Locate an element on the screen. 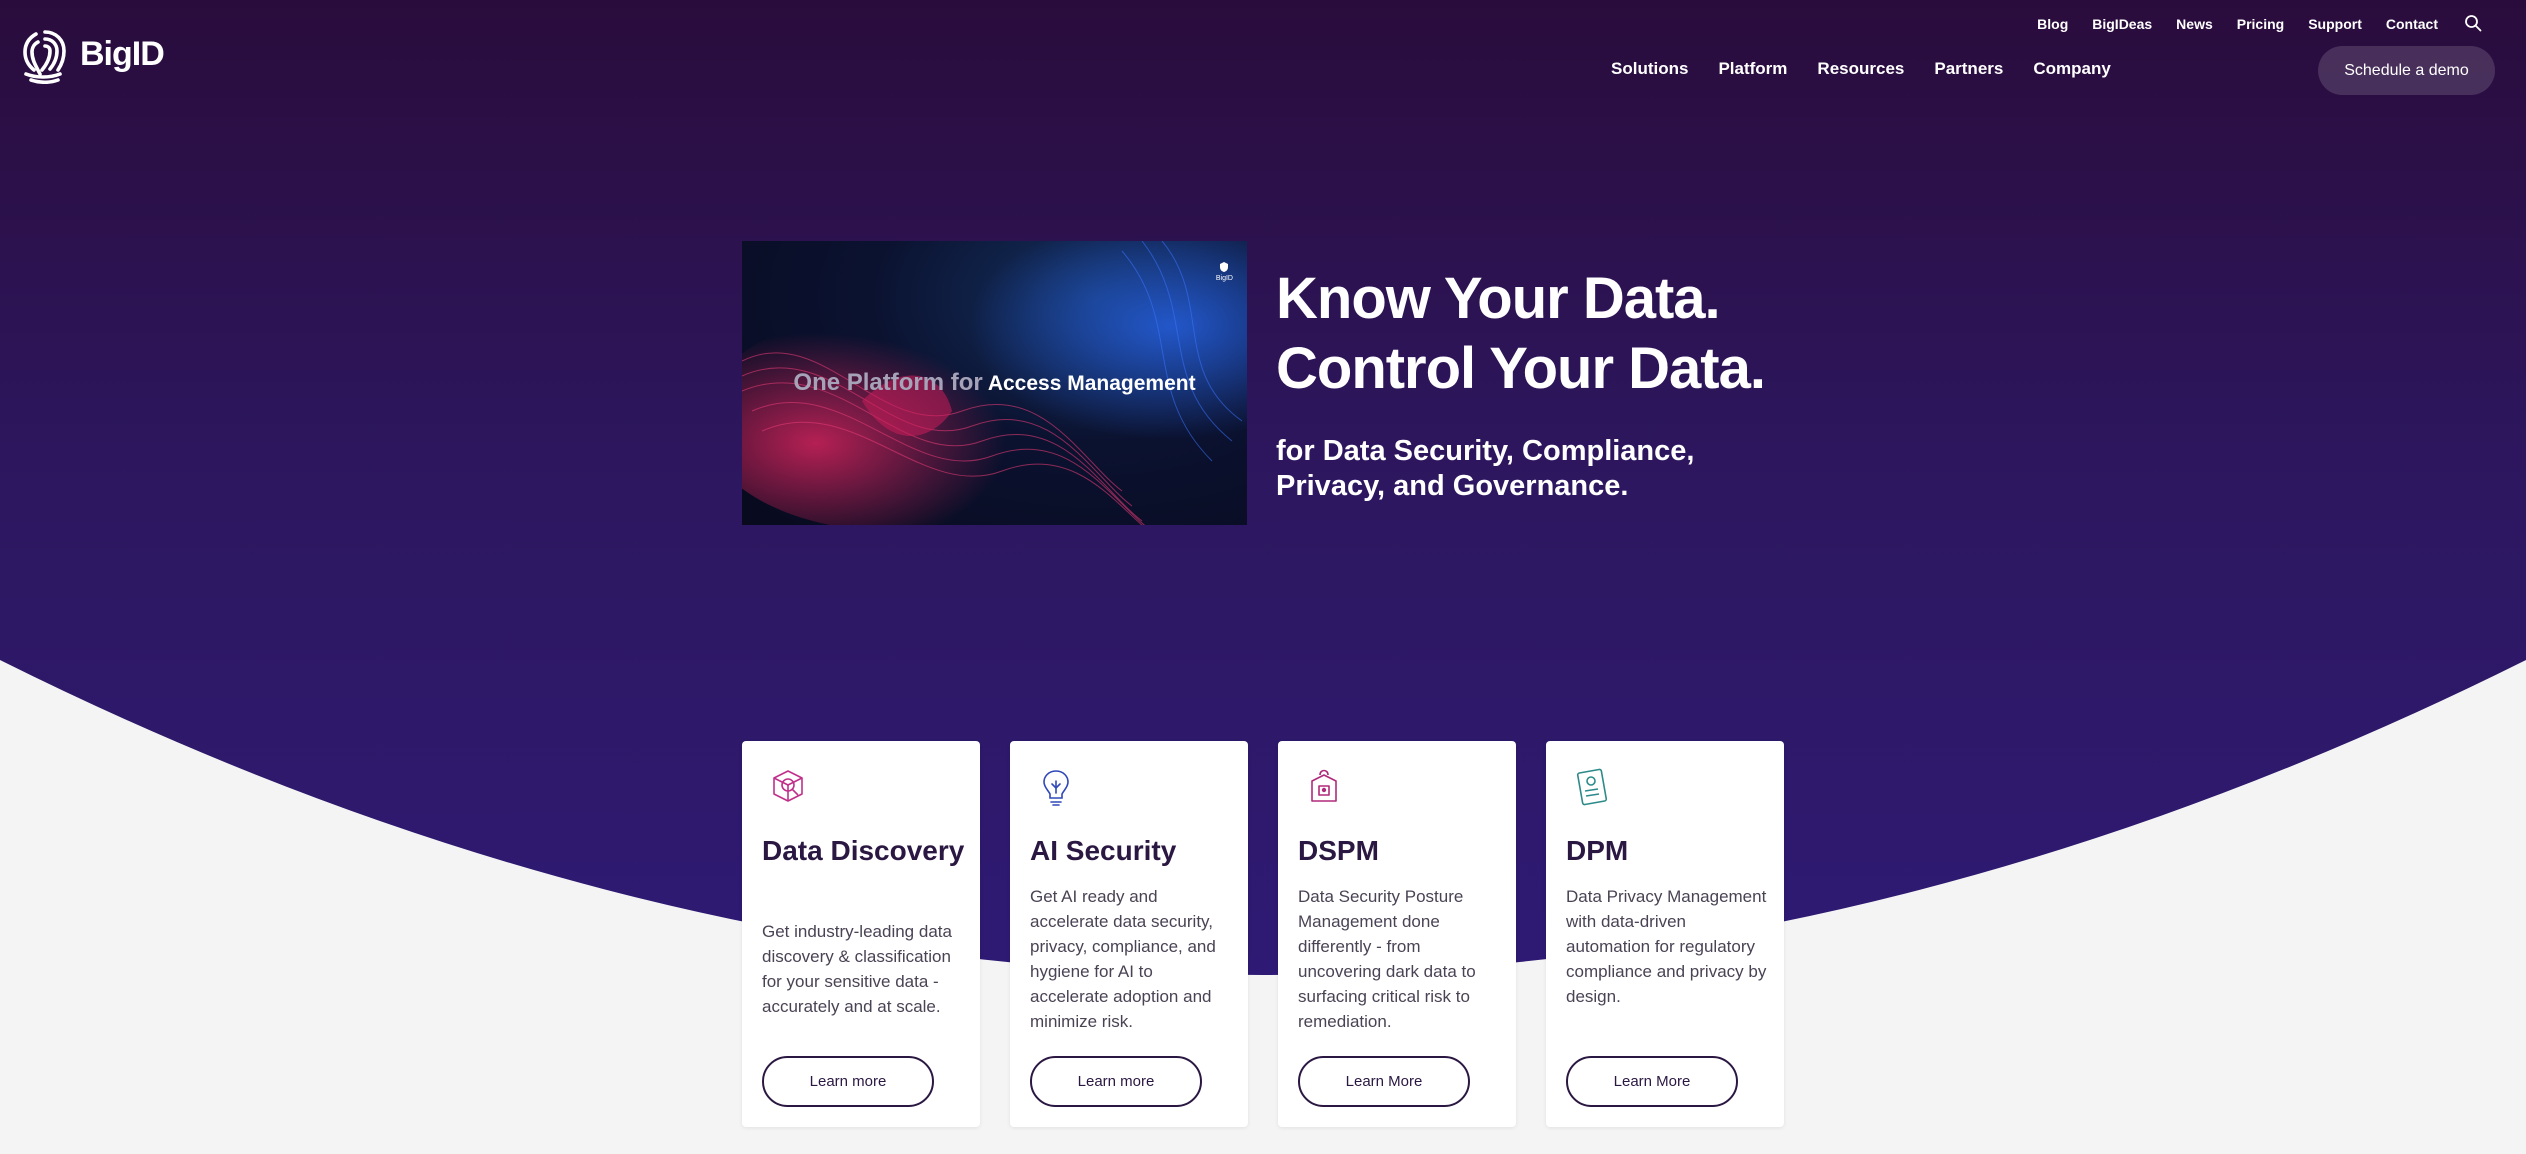 The width and height of the screenshot is (2526, 1154). hero-video: One Platform for Access Management BigID is located at coordinates (994, 383).